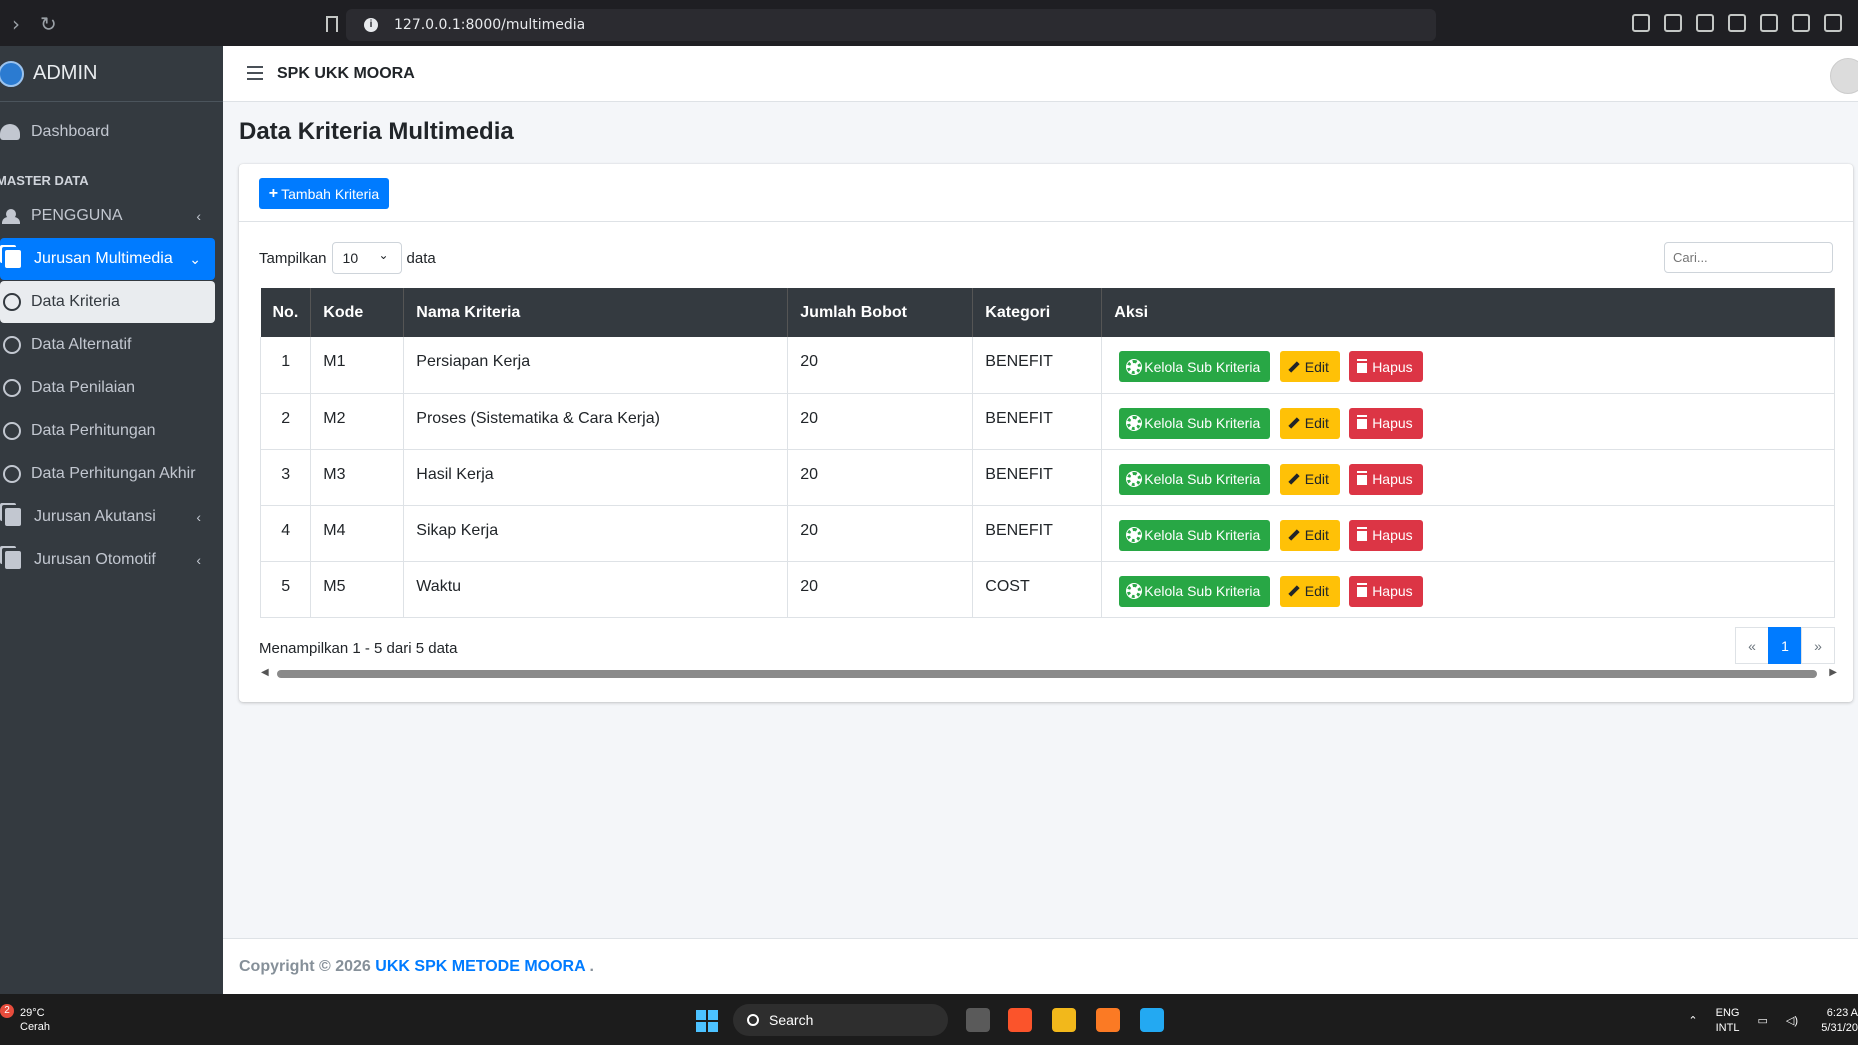 The width and height of the screenshot is (1858, 1045). Describe the element at coordinates (107, 560) in the screenshot. I see `sidebar-item-jurusan-otomotif: Jurusan Otomotif ‹` at that location.